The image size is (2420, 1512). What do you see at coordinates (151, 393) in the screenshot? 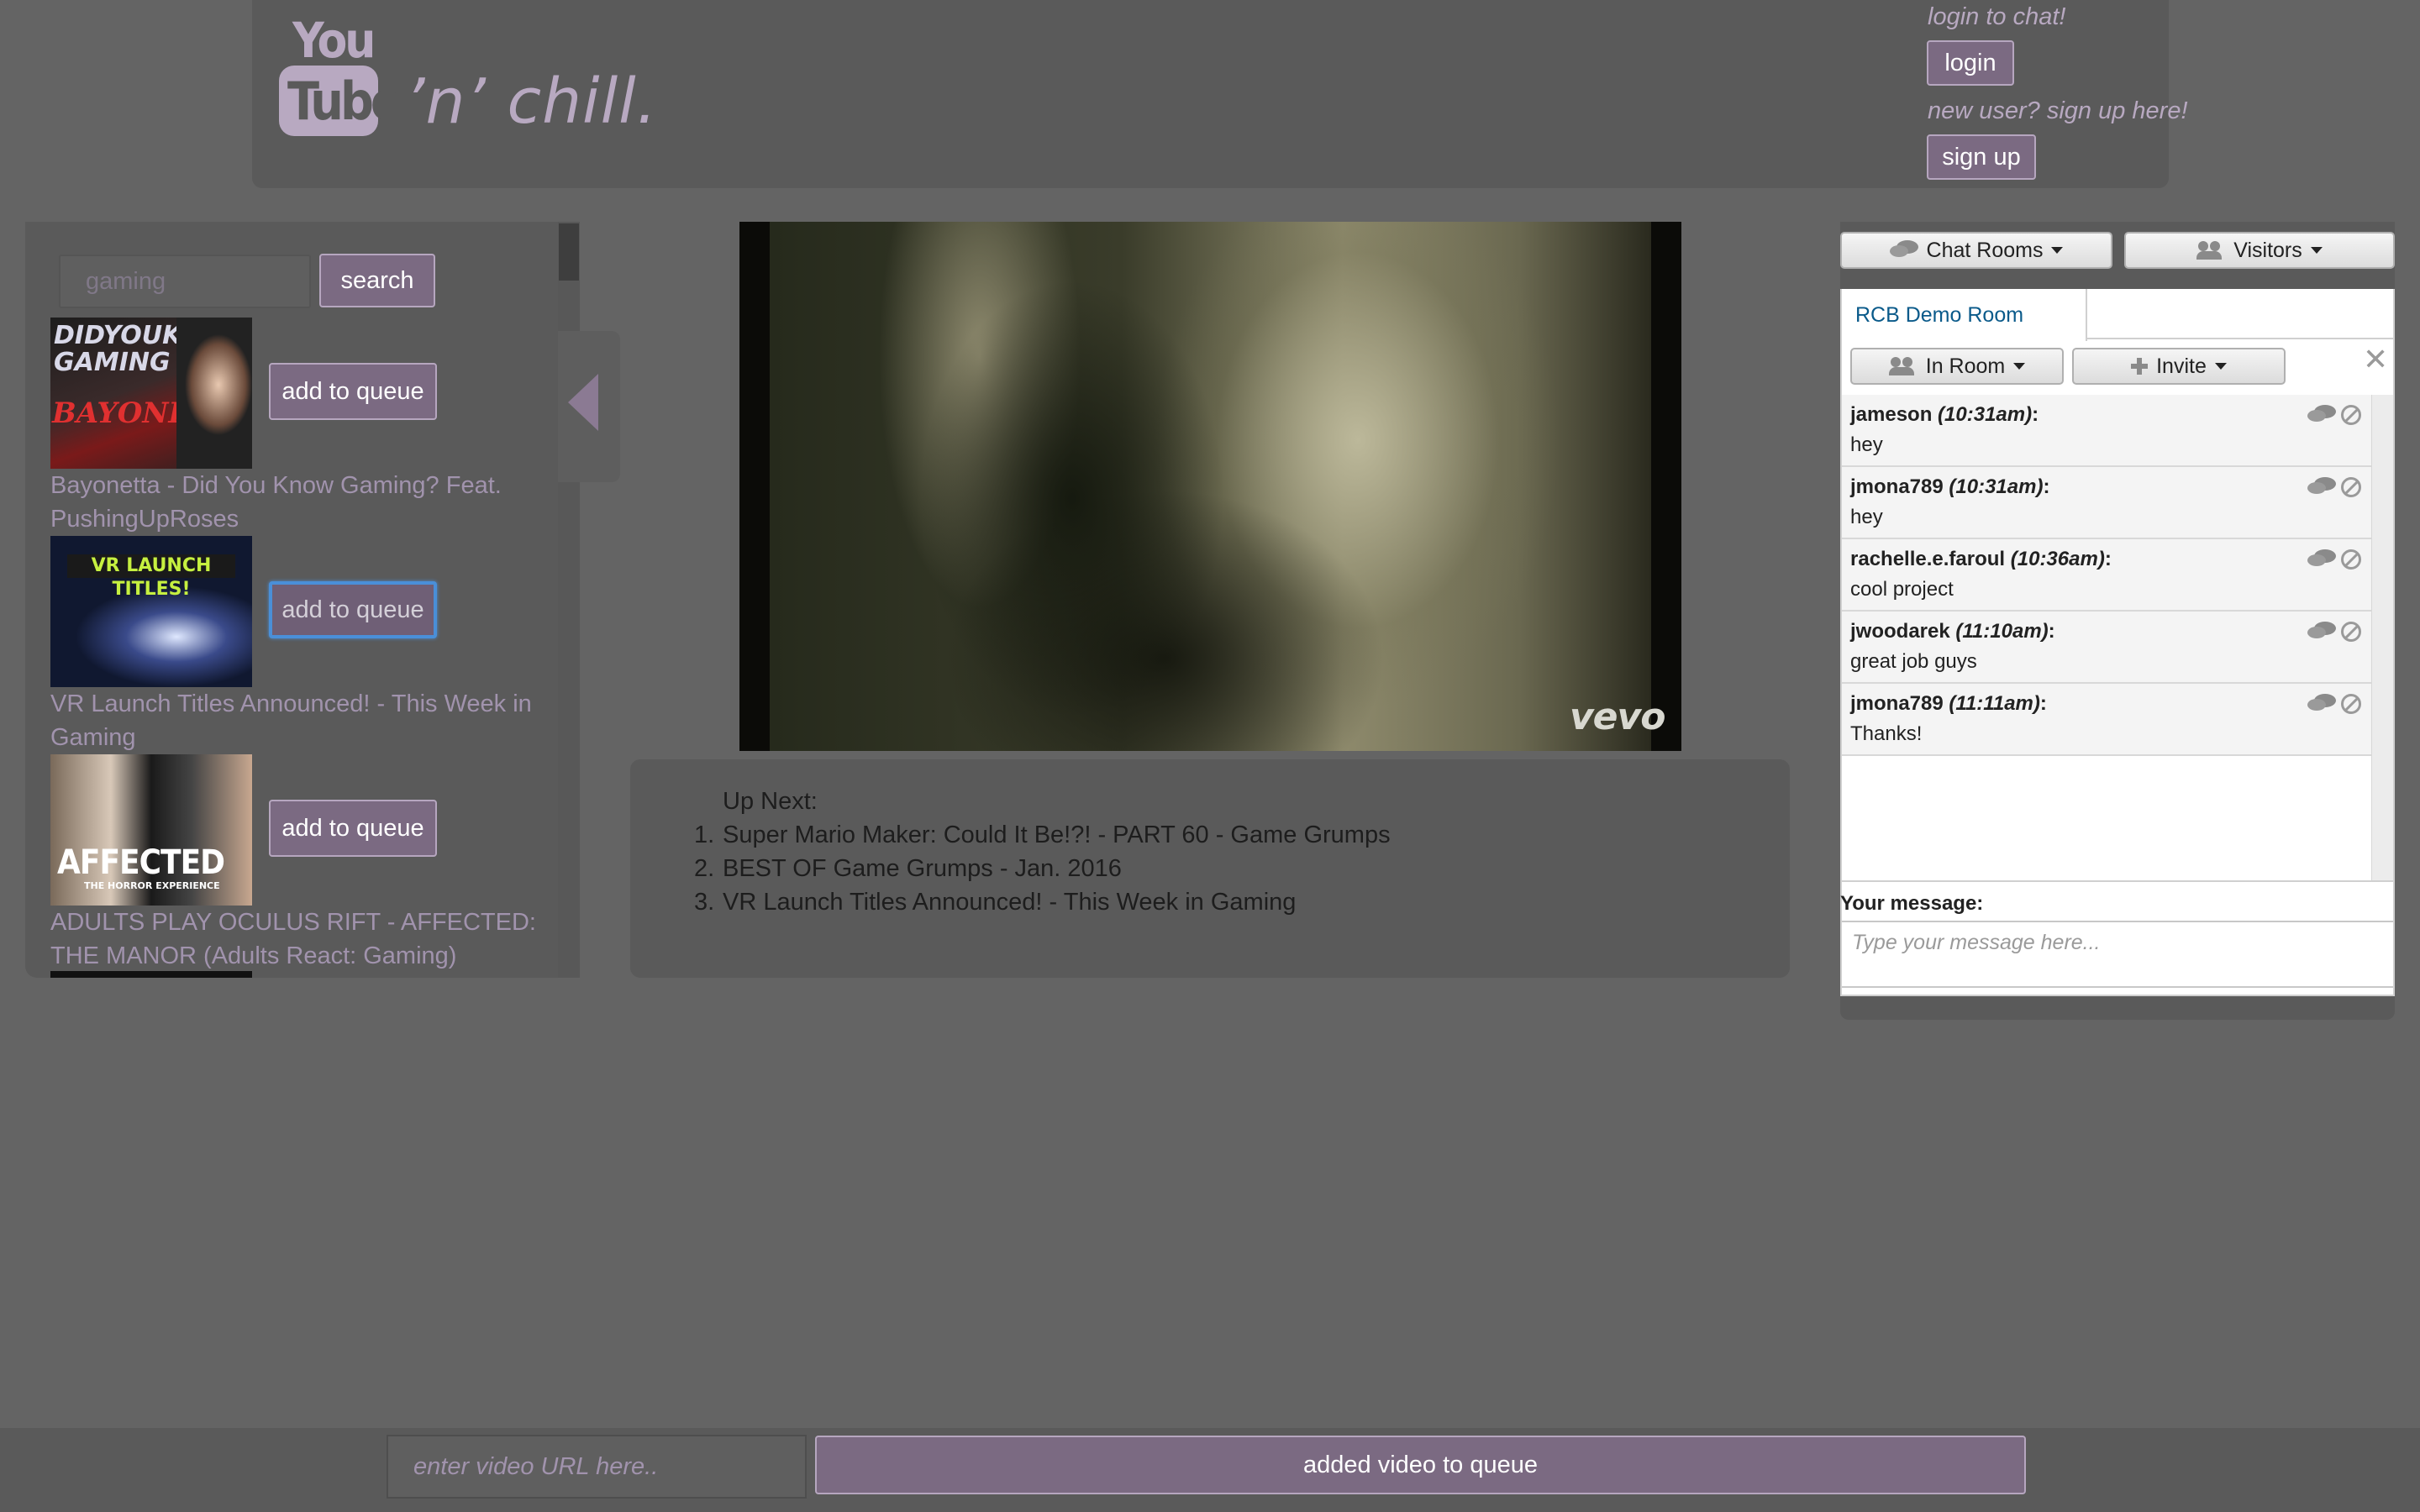
I see `video-thumbnail: DIDYOUKNOW GAMING BAYONETTA` at bounding box center [151, 393].